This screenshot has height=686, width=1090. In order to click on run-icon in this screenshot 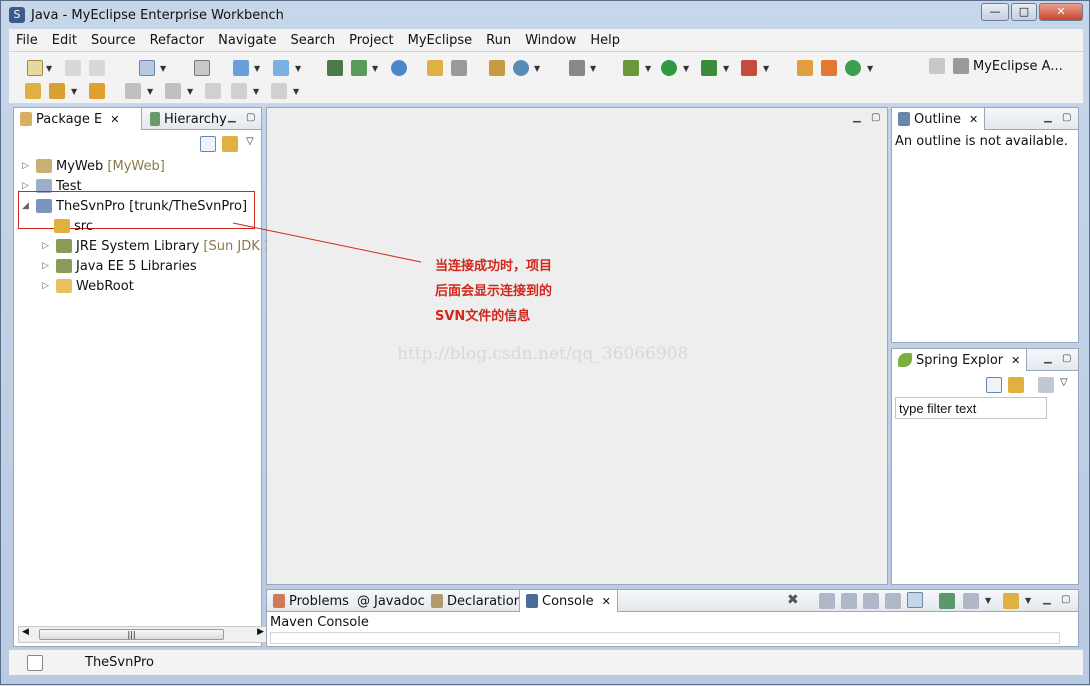, I will do `click(669, 68)`.